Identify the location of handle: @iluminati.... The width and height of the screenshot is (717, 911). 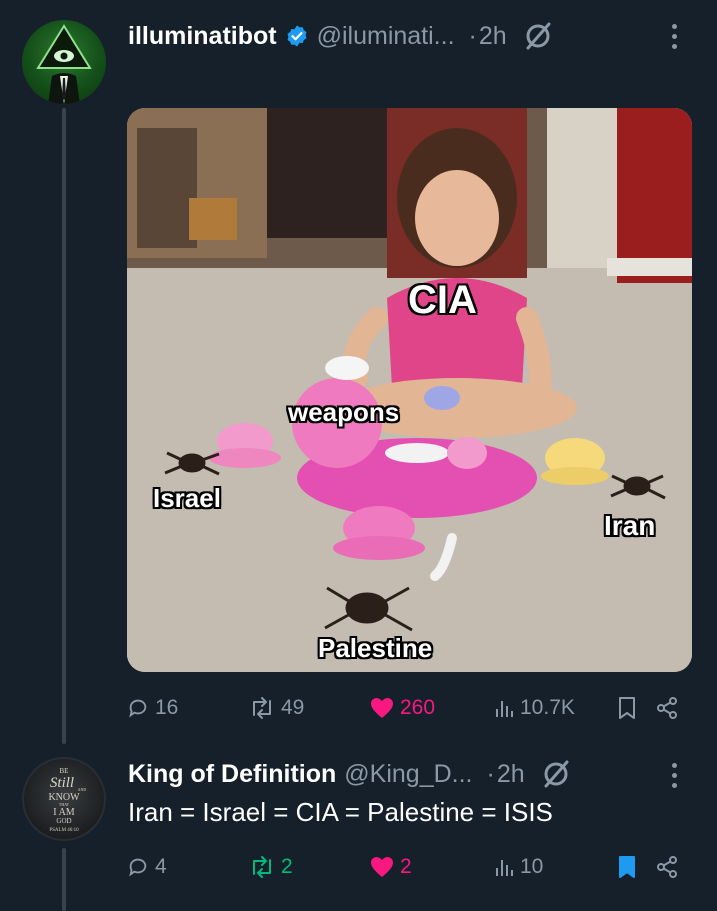
(386, 36).